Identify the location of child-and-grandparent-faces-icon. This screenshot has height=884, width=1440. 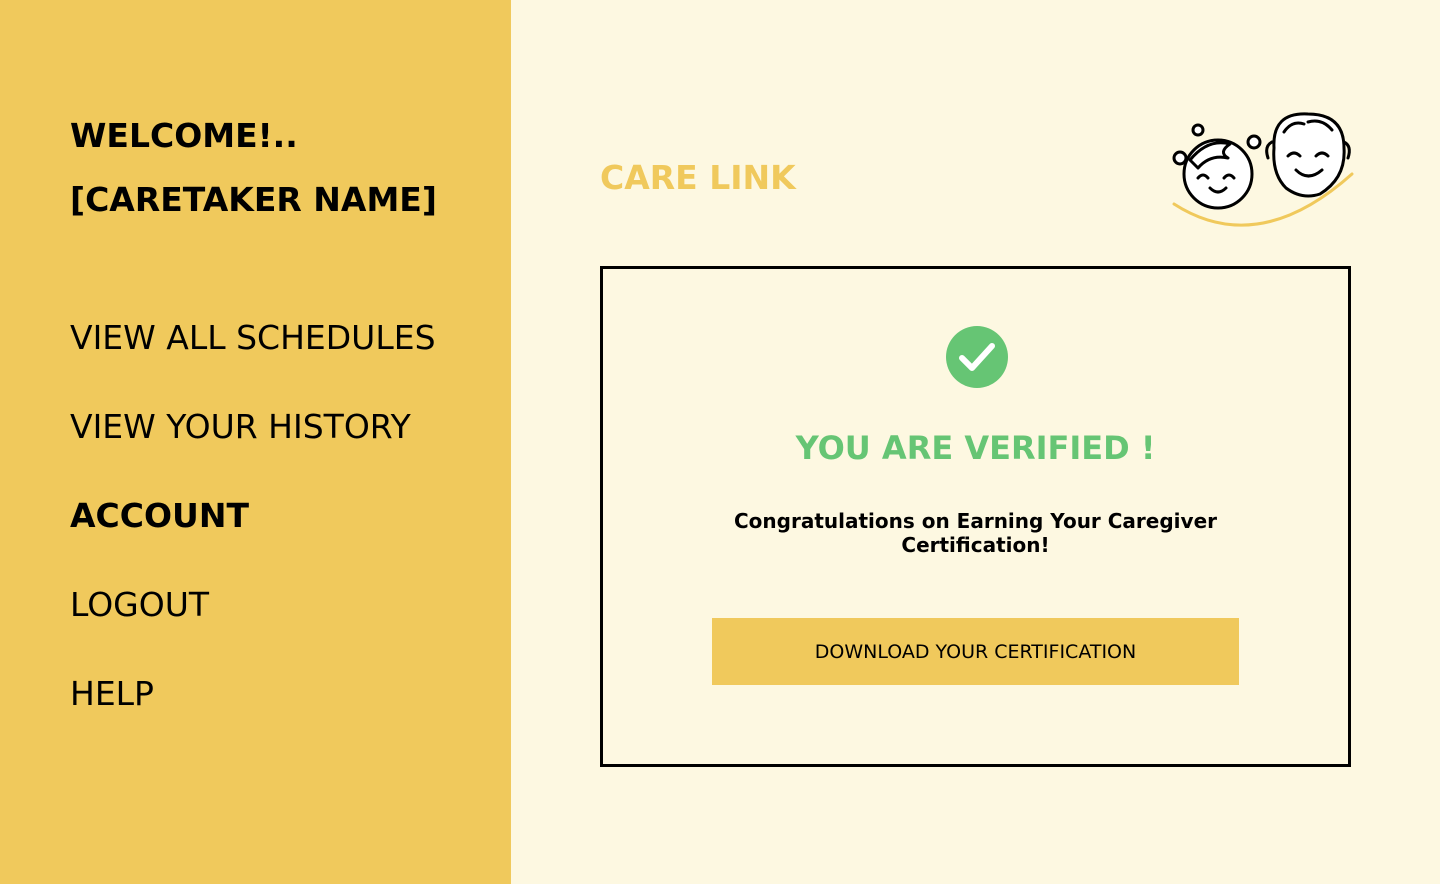
(1263, 169).